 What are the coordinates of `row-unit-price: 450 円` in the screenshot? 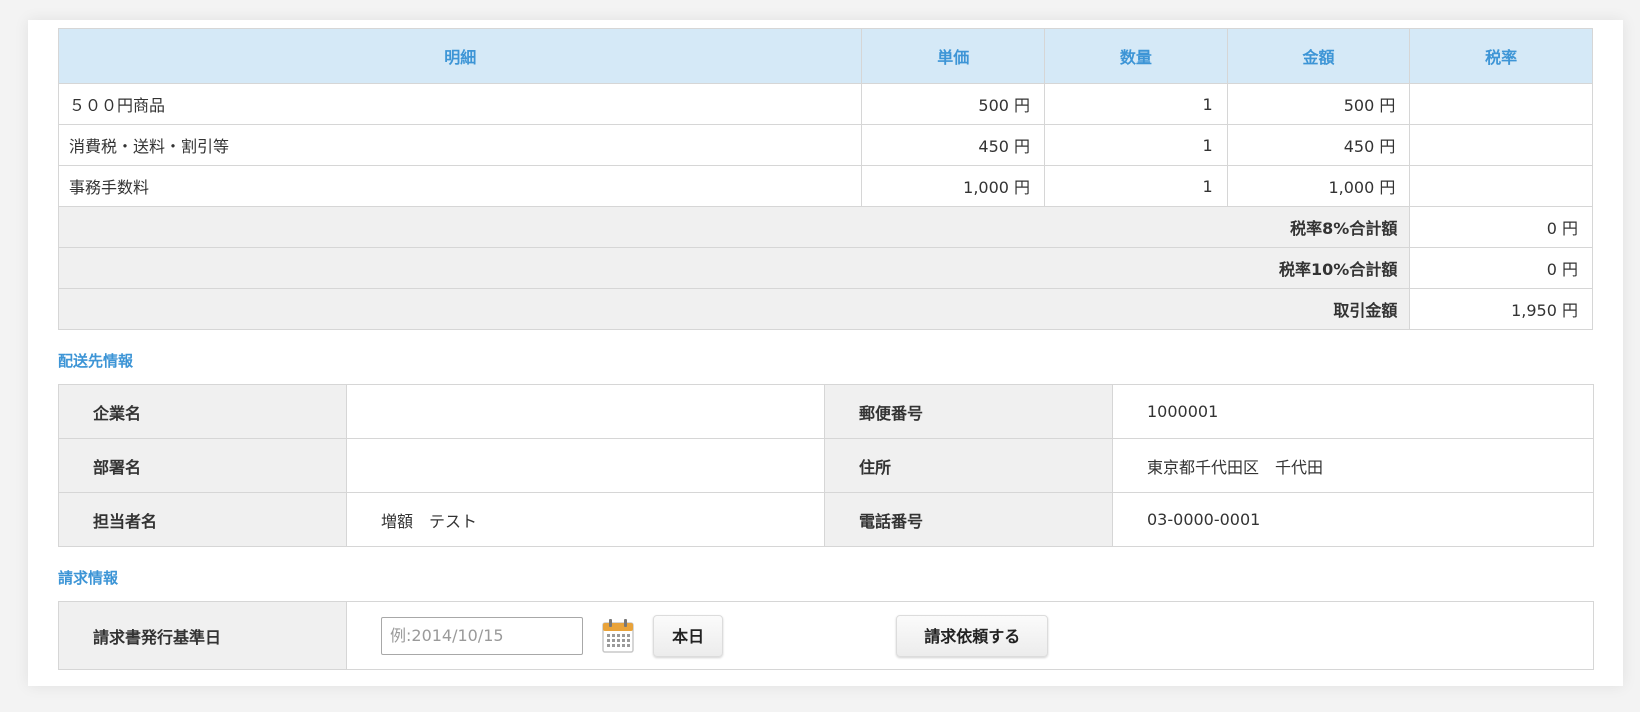 It's located at (953, 145).